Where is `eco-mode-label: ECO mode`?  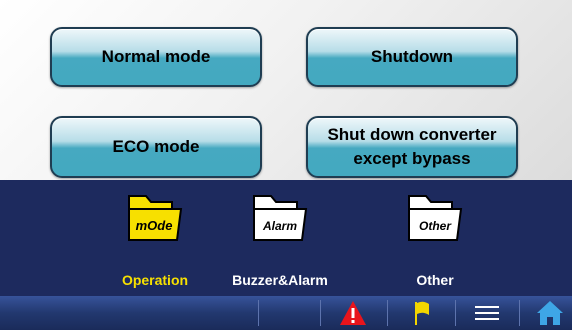
eco-mode-label: ECO mode is located at coordinates (156, 146).